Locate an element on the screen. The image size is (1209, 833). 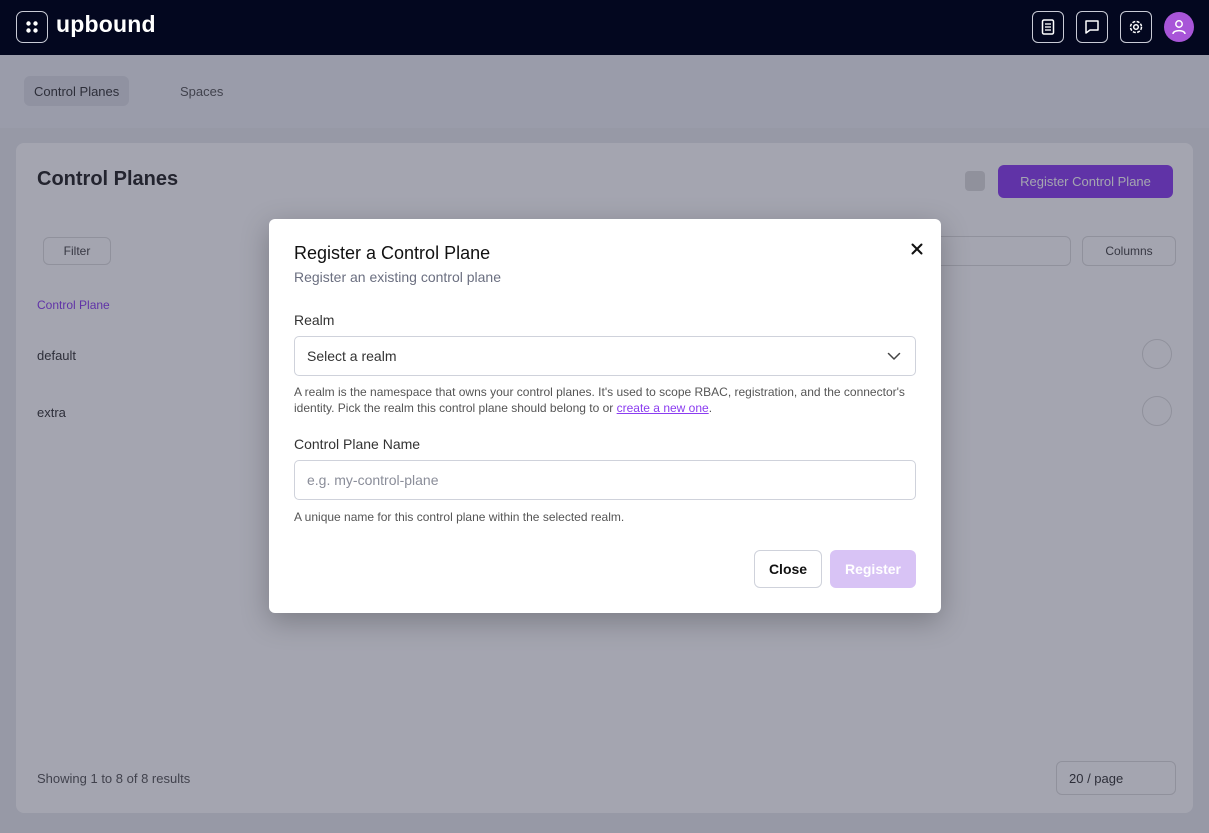
realm-label: Realm is located at coordinates (314, 320).